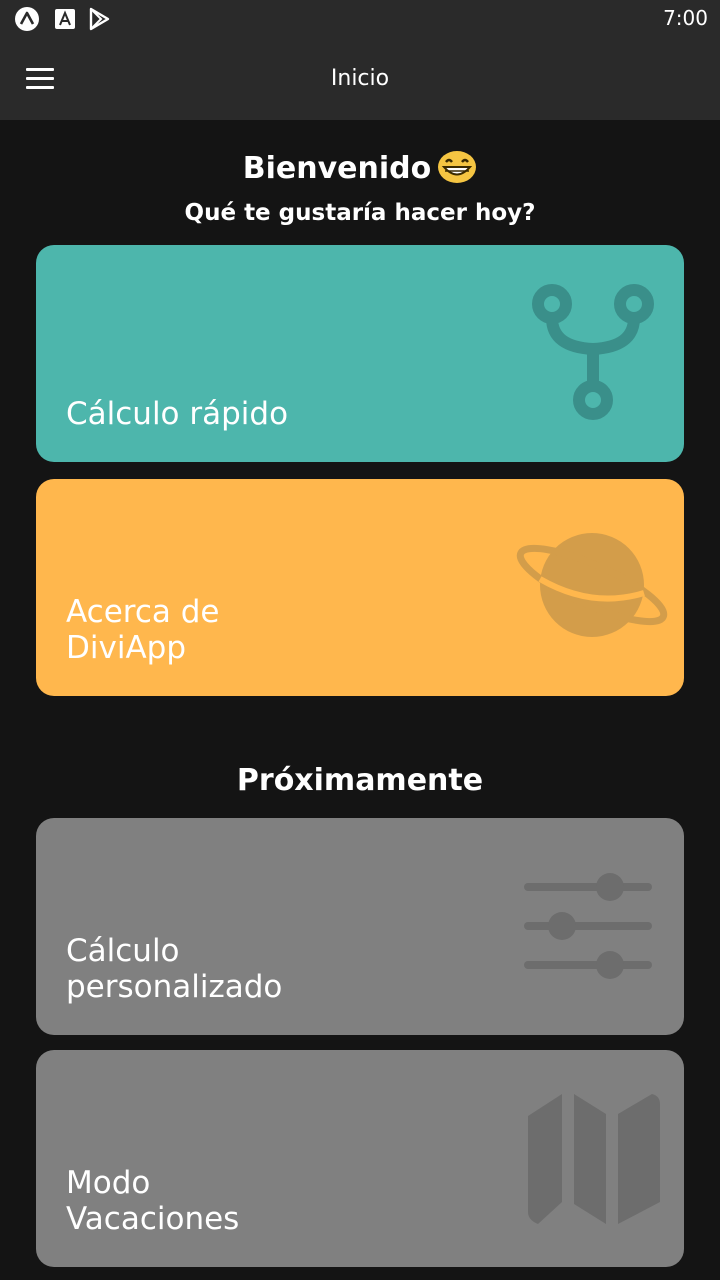 This screenshot has height=1280, width=720. Describe the element at coordinates (337, 168) in the screenshot. I see `welcome-text: Bienvenido` at that location.